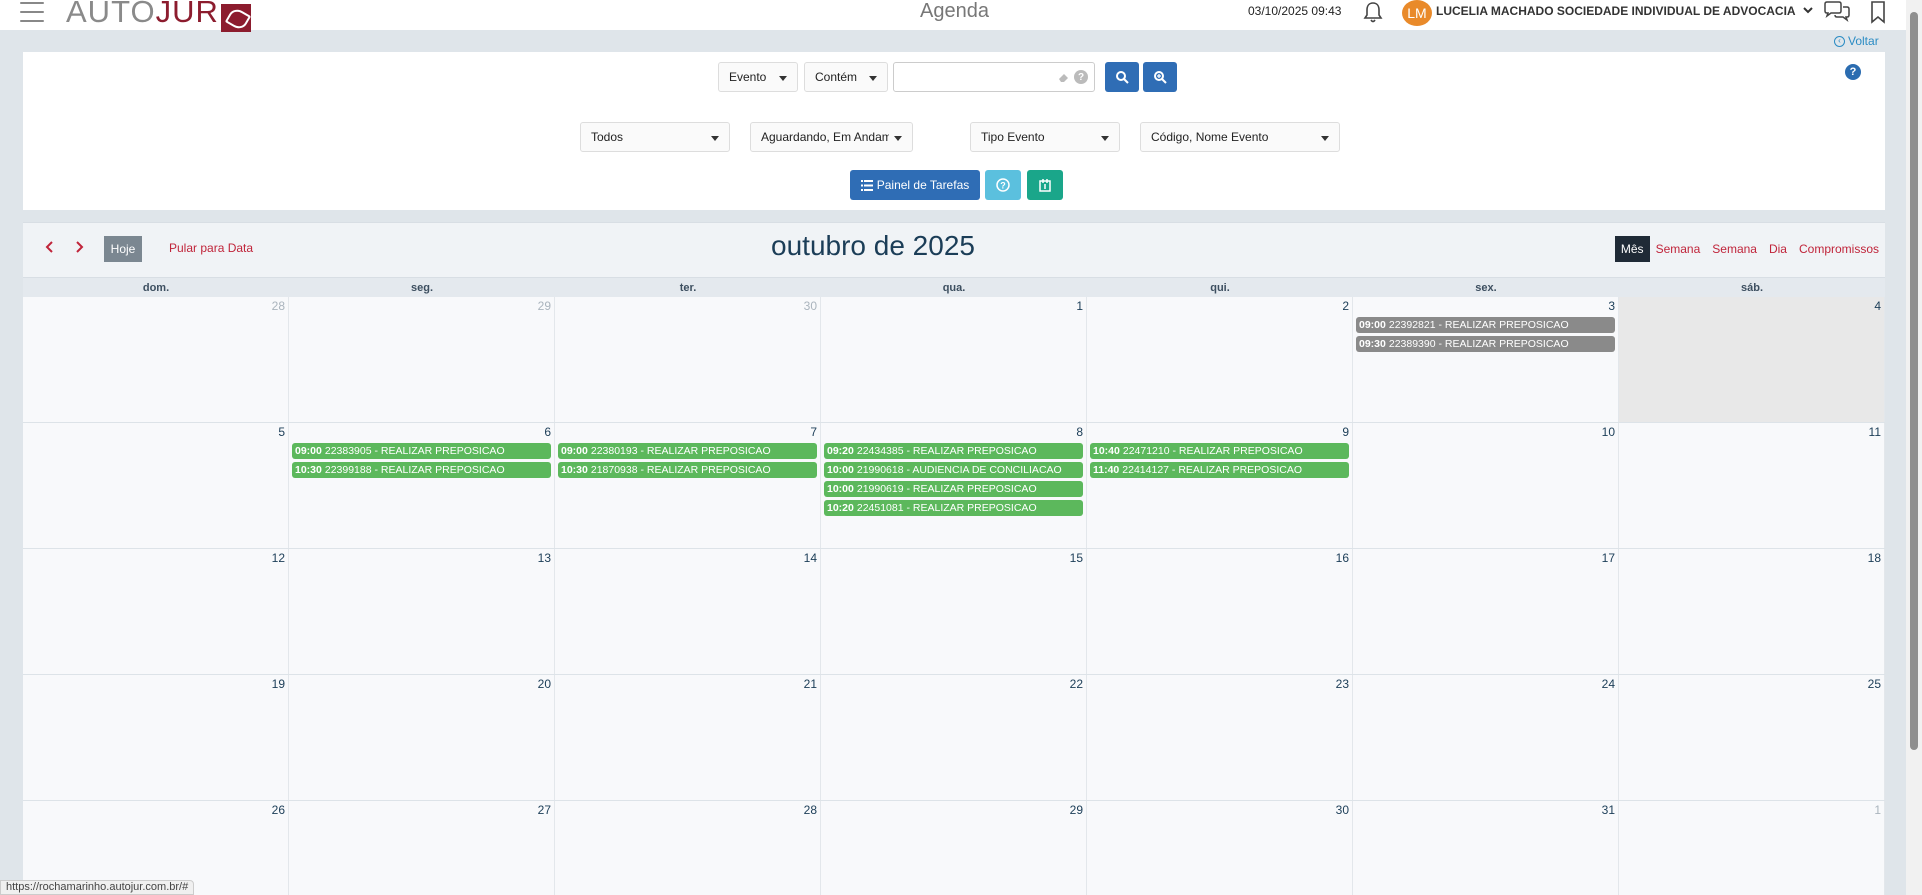  What do you see at coordinates (1752, 737) in the screenshot?
I see `day-cell: 25` at bounding box center [1752, 737].